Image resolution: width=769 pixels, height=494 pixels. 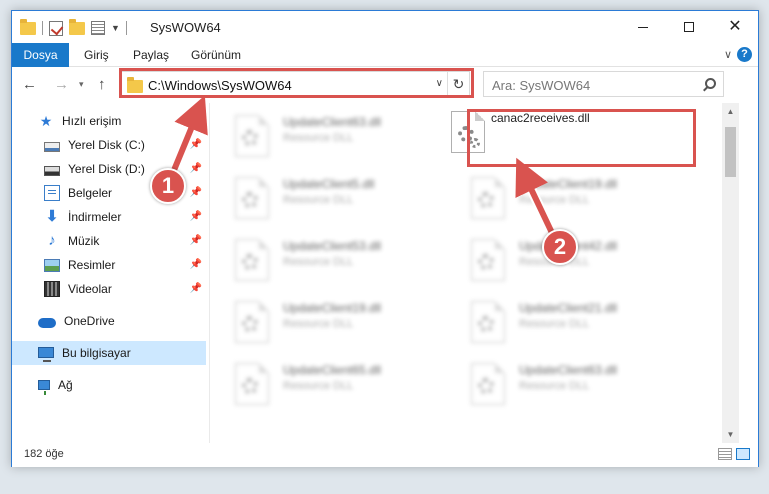 What do you see at coordinates (84, 241) in the screenshot?
I see `sidebar-item-label: Müzik` at bounding box center [84, 241].